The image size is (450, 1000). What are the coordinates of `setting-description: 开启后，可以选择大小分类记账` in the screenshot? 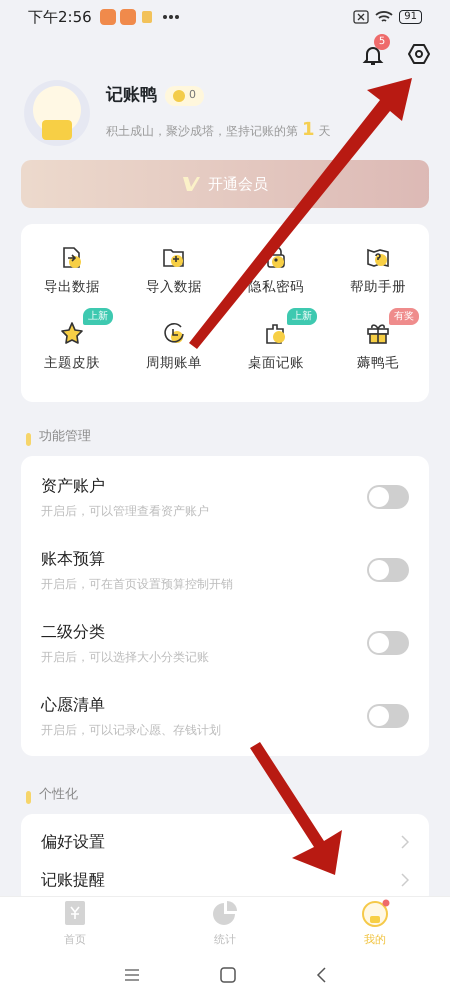 It's located at (125, 657).